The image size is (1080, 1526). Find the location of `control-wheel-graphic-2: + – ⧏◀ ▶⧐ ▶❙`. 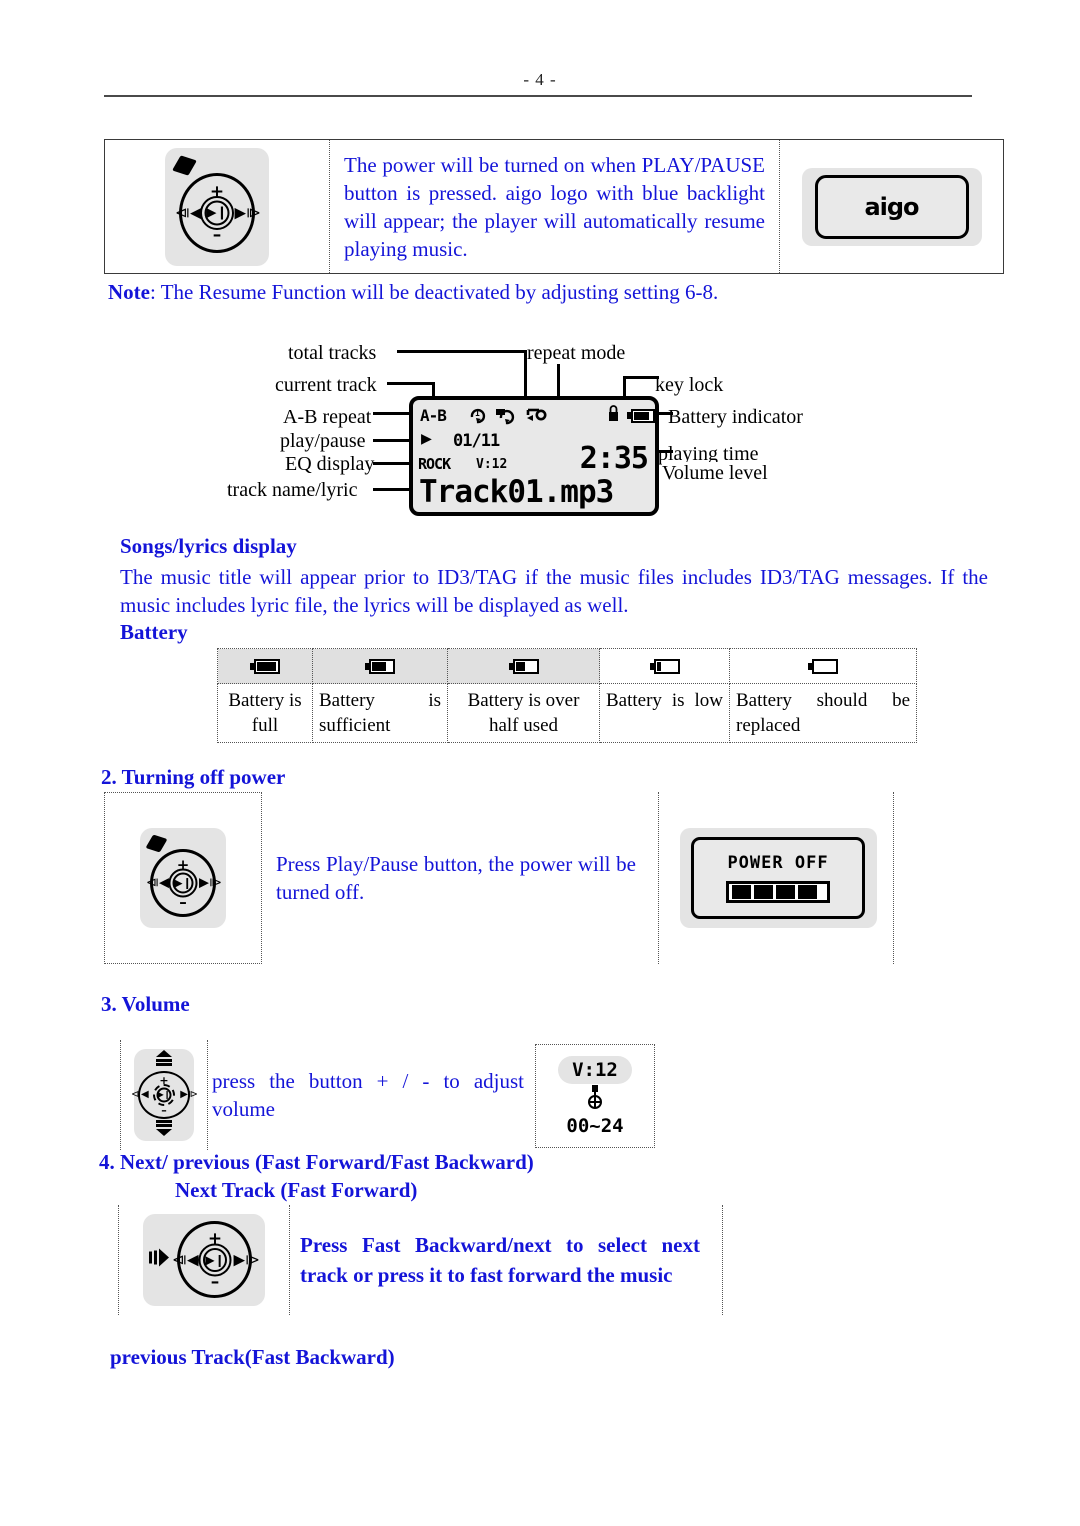

control-wheel-graphic-2: + – ⧏◀ ▶⧐ ▶❙ is located at coordinates (183, 878).